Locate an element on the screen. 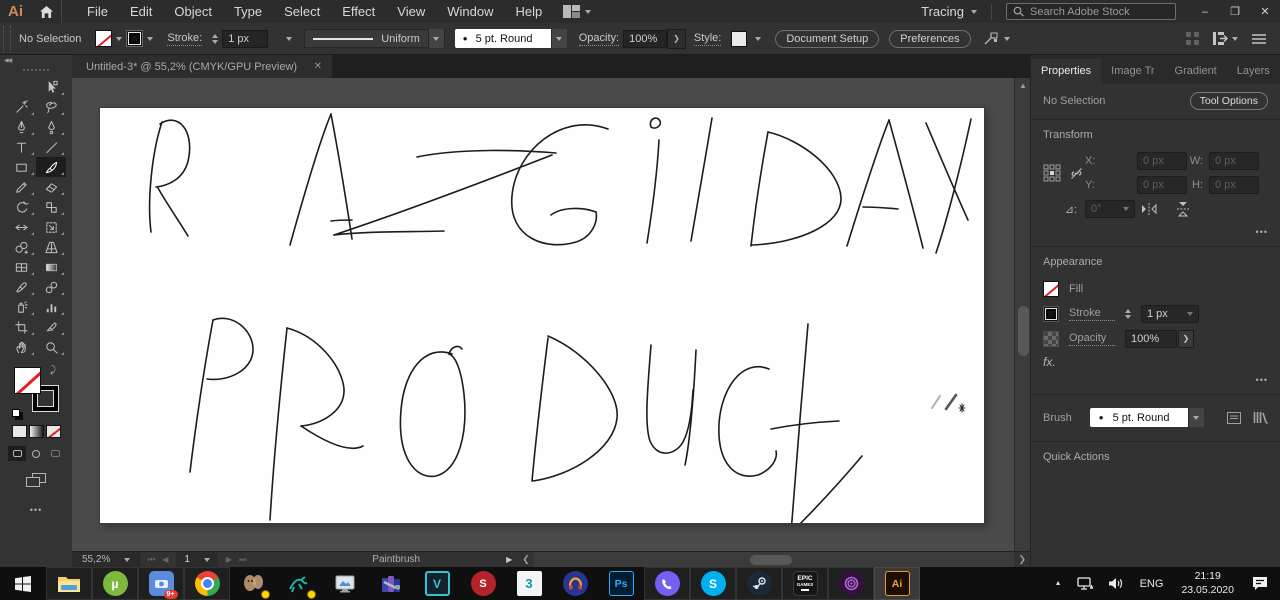  document-setup-button: Document Setup is located at coordinates (827, 38).